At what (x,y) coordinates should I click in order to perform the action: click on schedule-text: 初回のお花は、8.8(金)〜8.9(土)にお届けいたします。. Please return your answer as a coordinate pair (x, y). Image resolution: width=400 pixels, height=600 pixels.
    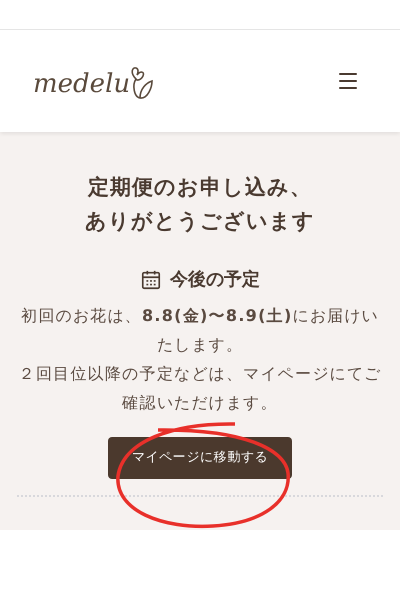
    Looking at the image, I should click on (200, 330).